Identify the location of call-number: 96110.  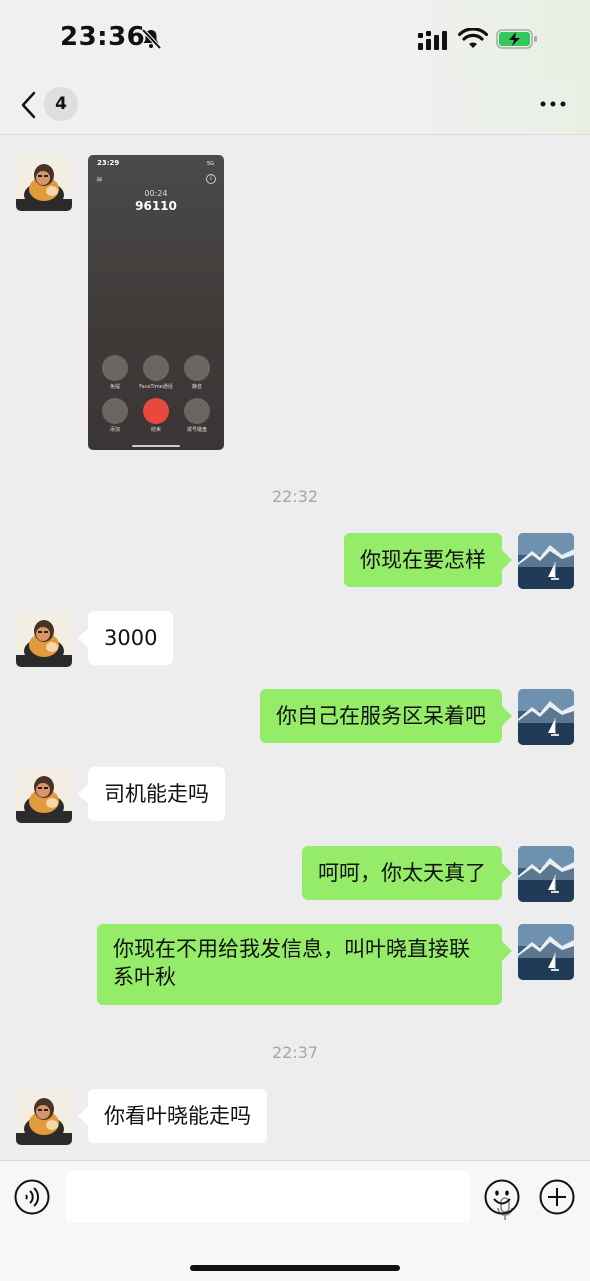
(156, 206).